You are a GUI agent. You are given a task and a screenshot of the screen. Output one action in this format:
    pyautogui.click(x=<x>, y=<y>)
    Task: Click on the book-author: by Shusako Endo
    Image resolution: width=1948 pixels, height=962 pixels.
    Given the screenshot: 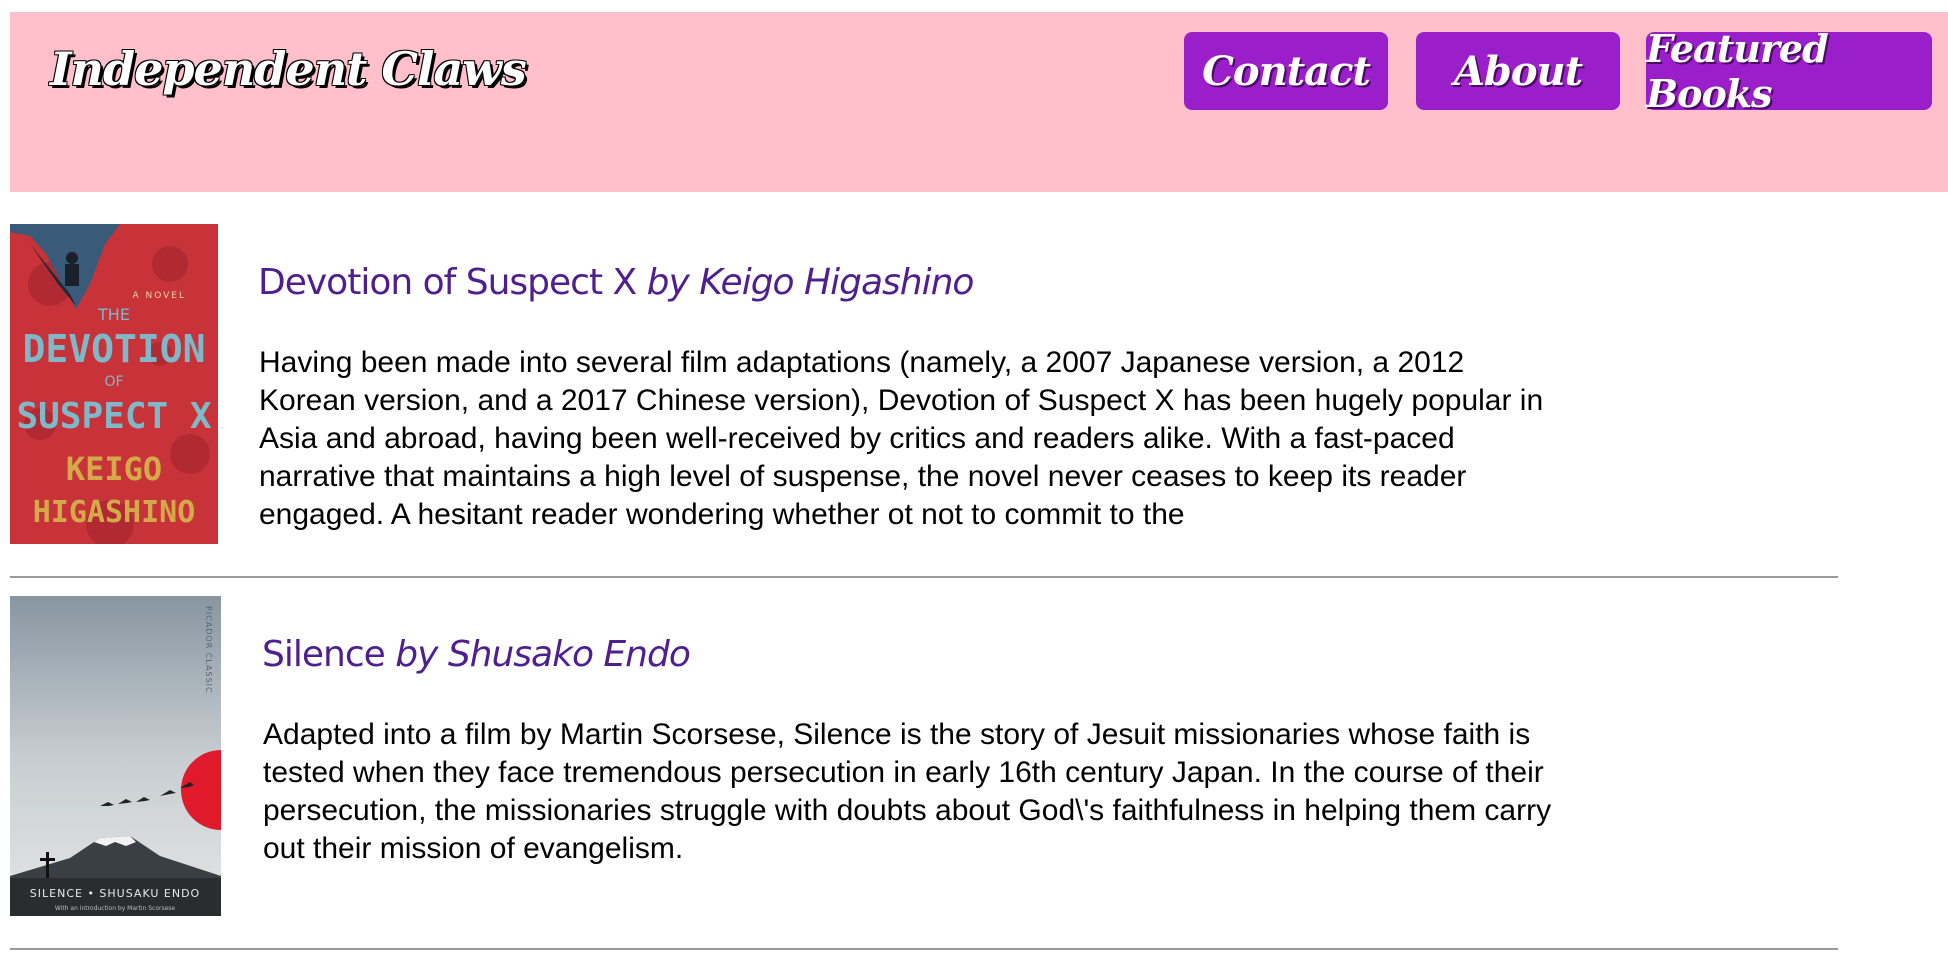 What is the action you would take?
    pyautogui.click(x=543, y=654)
    